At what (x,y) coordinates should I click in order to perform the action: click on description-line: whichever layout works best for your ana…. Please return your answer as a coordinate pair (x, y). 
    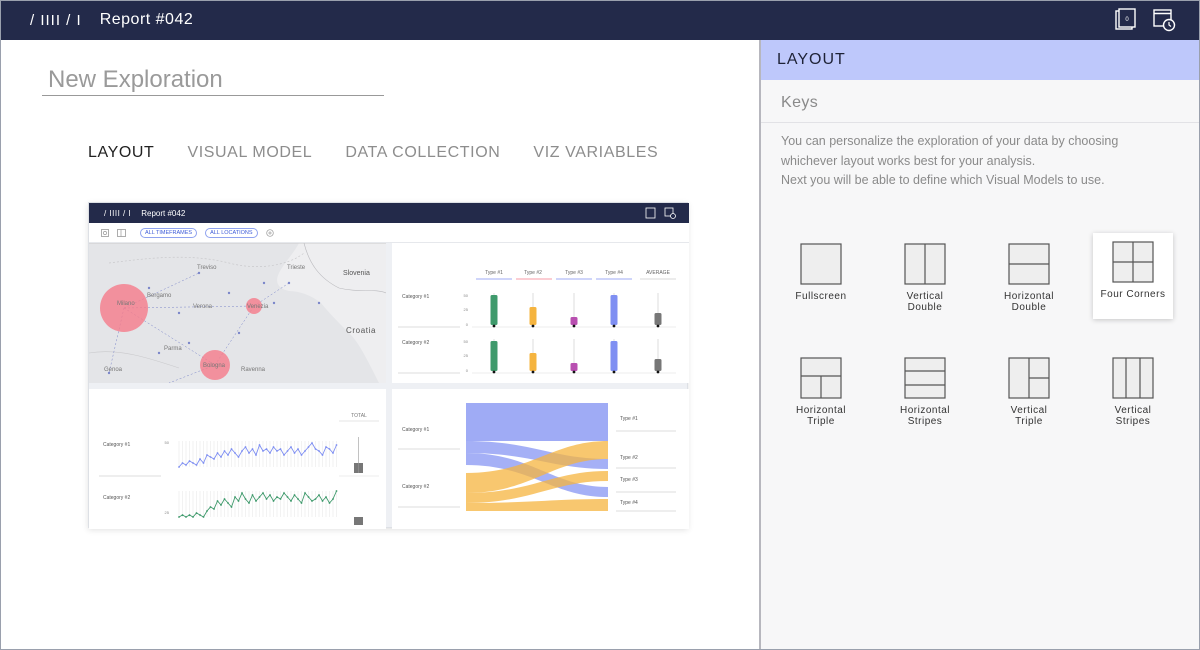
    Looking at the image, I should click on (908, 160).